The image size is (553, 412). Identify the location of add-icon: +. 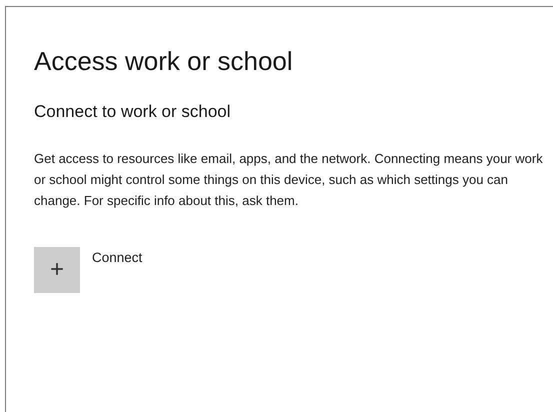
(57, 270).